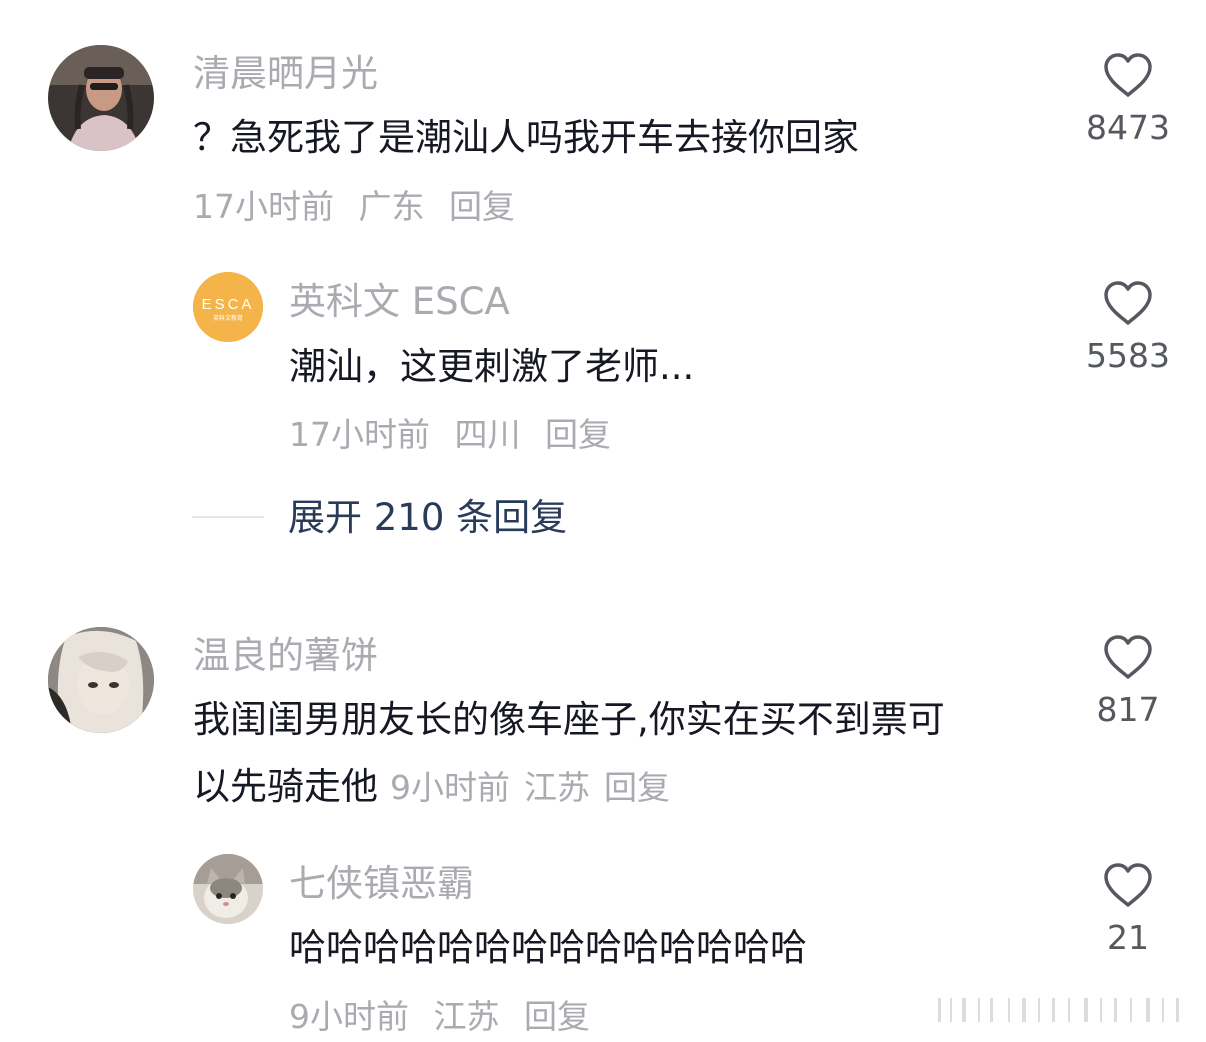 This screenshot has height=1042, width=1206. What do you see at coordinates (228, 318) in the screenshot?
I see `avatar-sub-text: 英科文教育` at bounding box center [228, 318].